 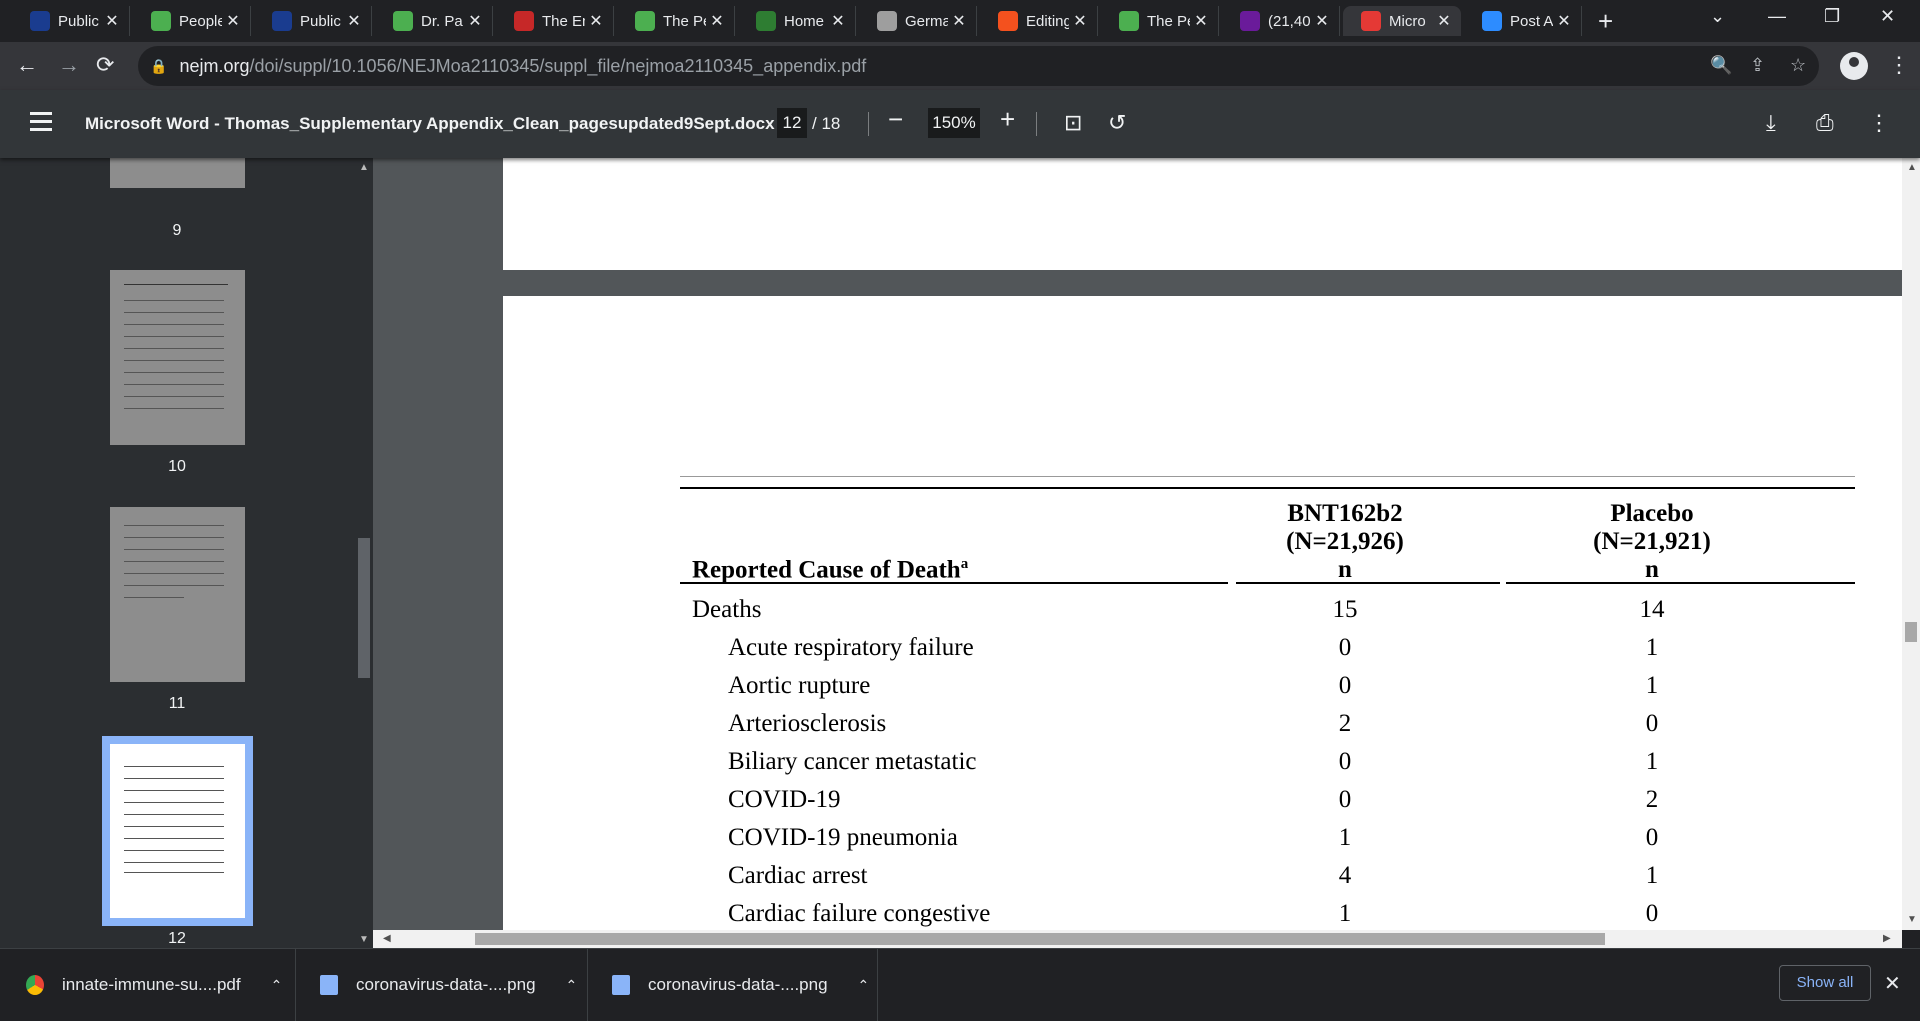 I want to click on browser-tab: Micro ✕, so click(x=1402, y=21).